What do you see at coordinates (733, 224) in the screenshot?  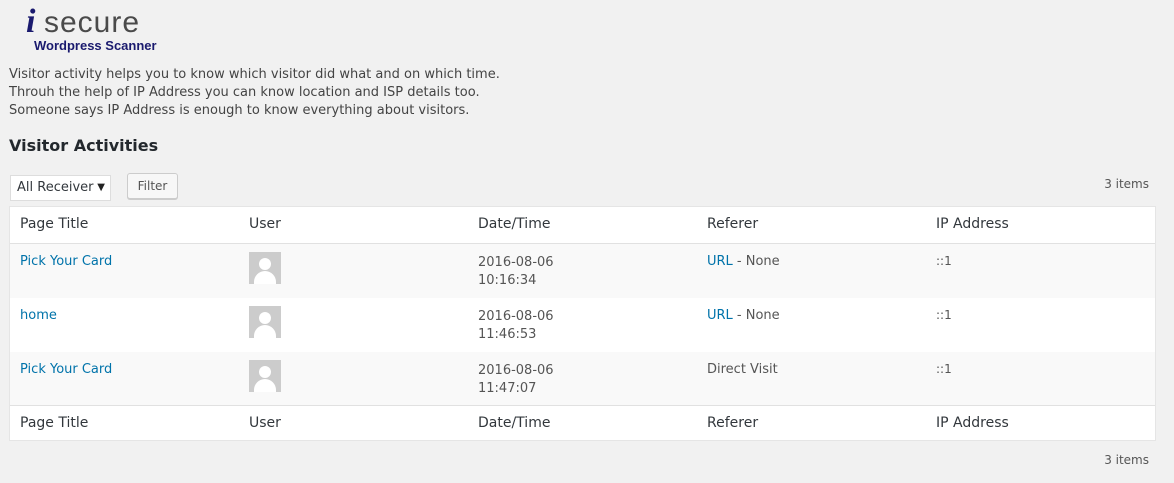 I see `column-header-referer: Referer` at bounding box center [733, 224].